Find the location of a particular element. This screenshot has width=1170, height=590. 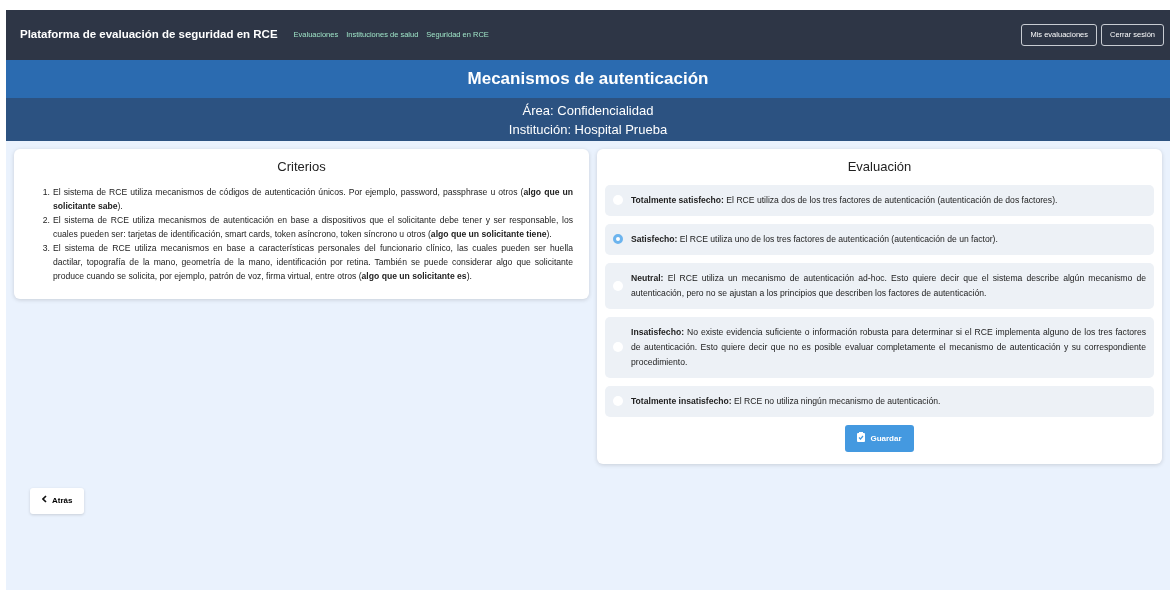

page-title: Mecanismos de autenticación is located at coordinates (588, 79).